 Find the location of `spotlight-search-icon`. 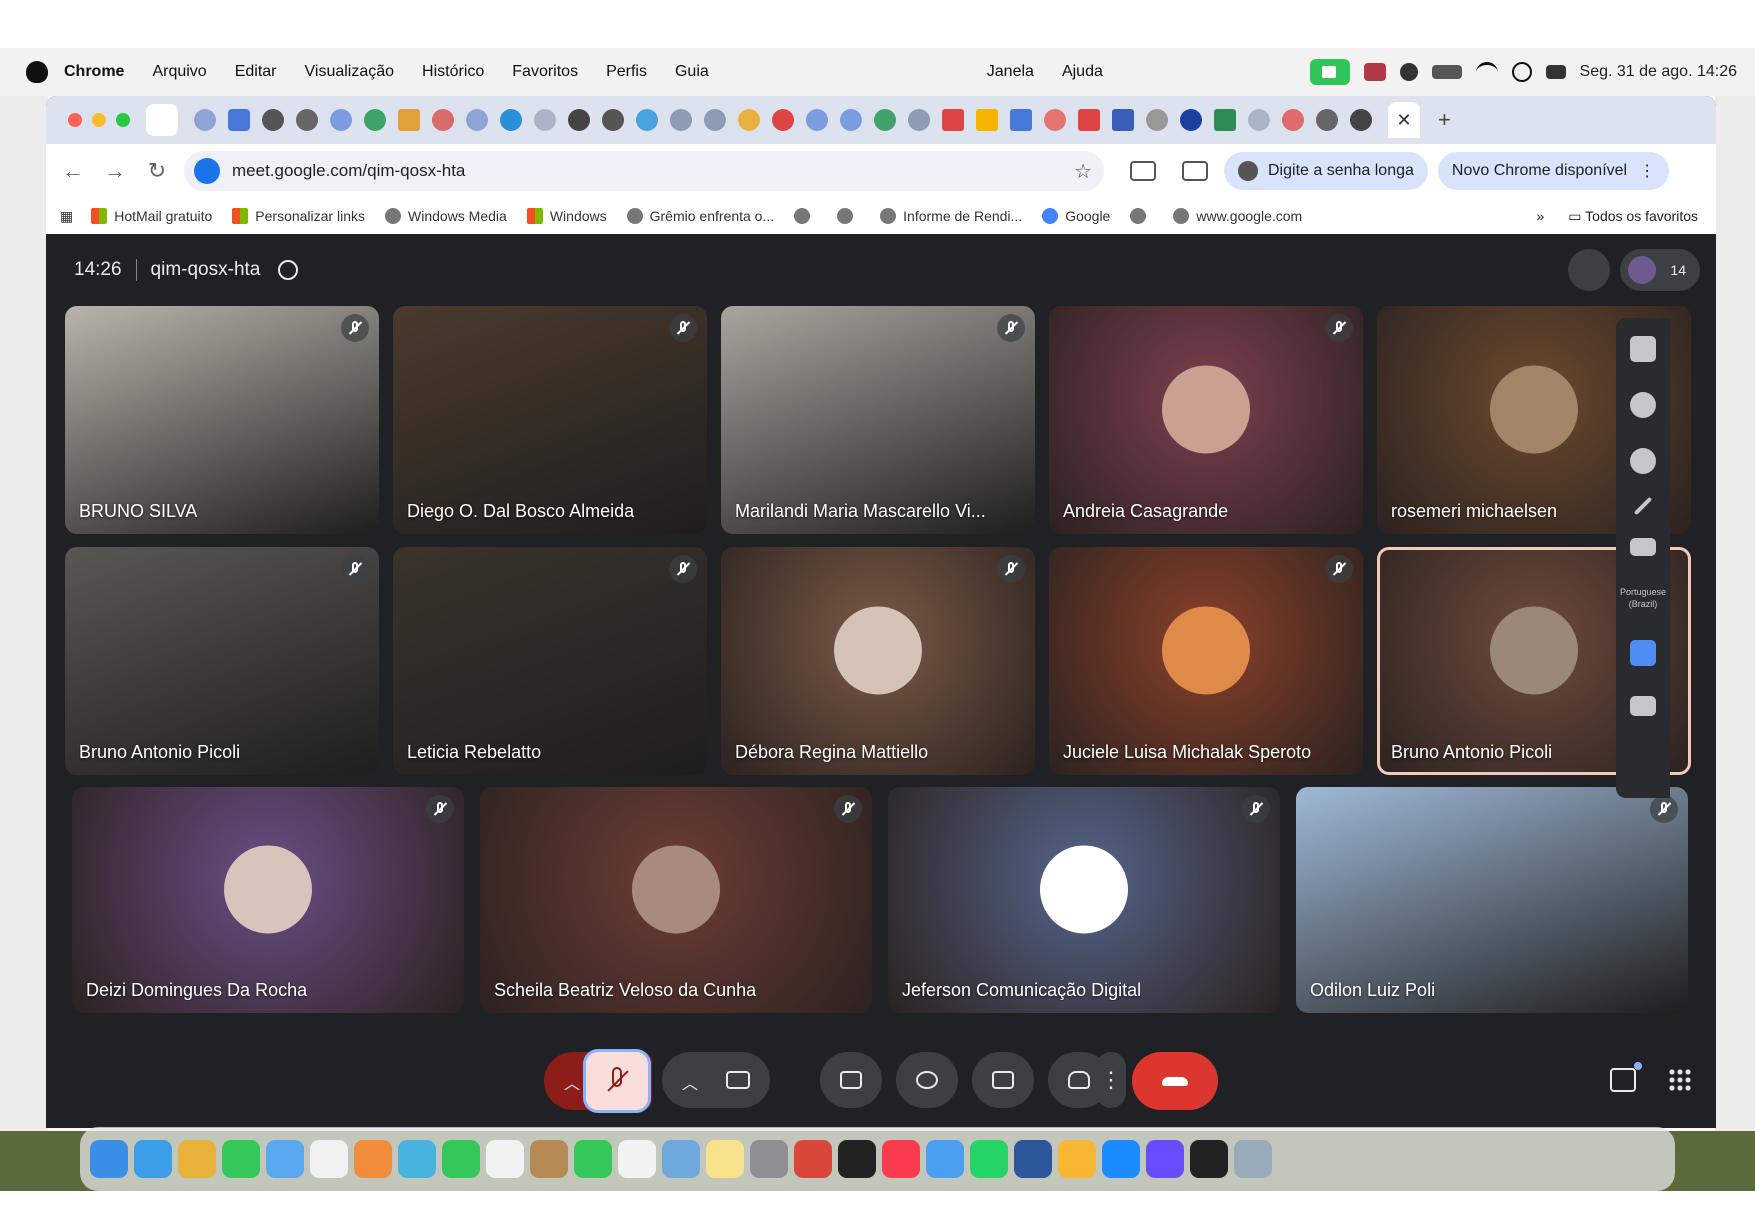

spotlight-search-icon is located at coordinates (1521, 72).